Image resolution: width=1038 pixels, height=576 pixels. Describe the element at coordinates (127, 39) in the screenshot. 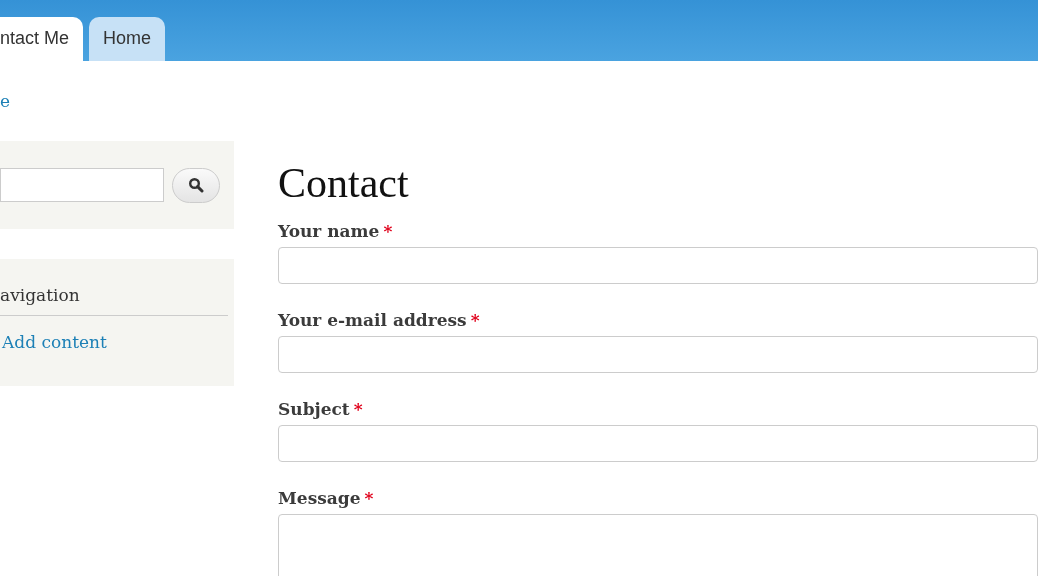

I see `nav-tab: Home` at that location.